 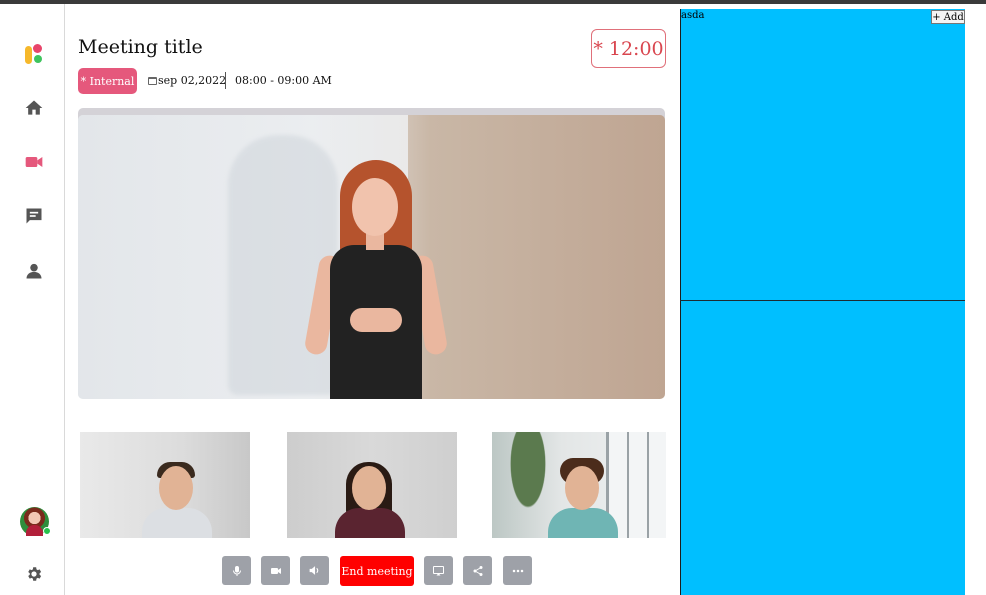 I want to click on sidebar-item-chat, so click(x=34, y=216).